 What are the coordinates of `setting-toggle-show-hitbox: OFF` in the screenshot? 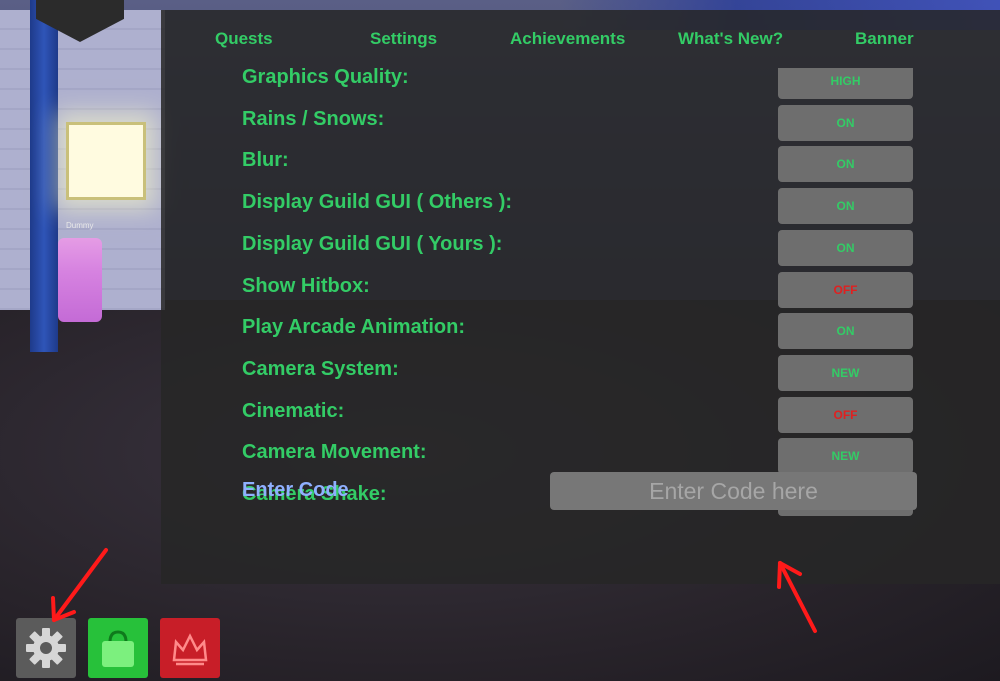 It's located at (845, 289).